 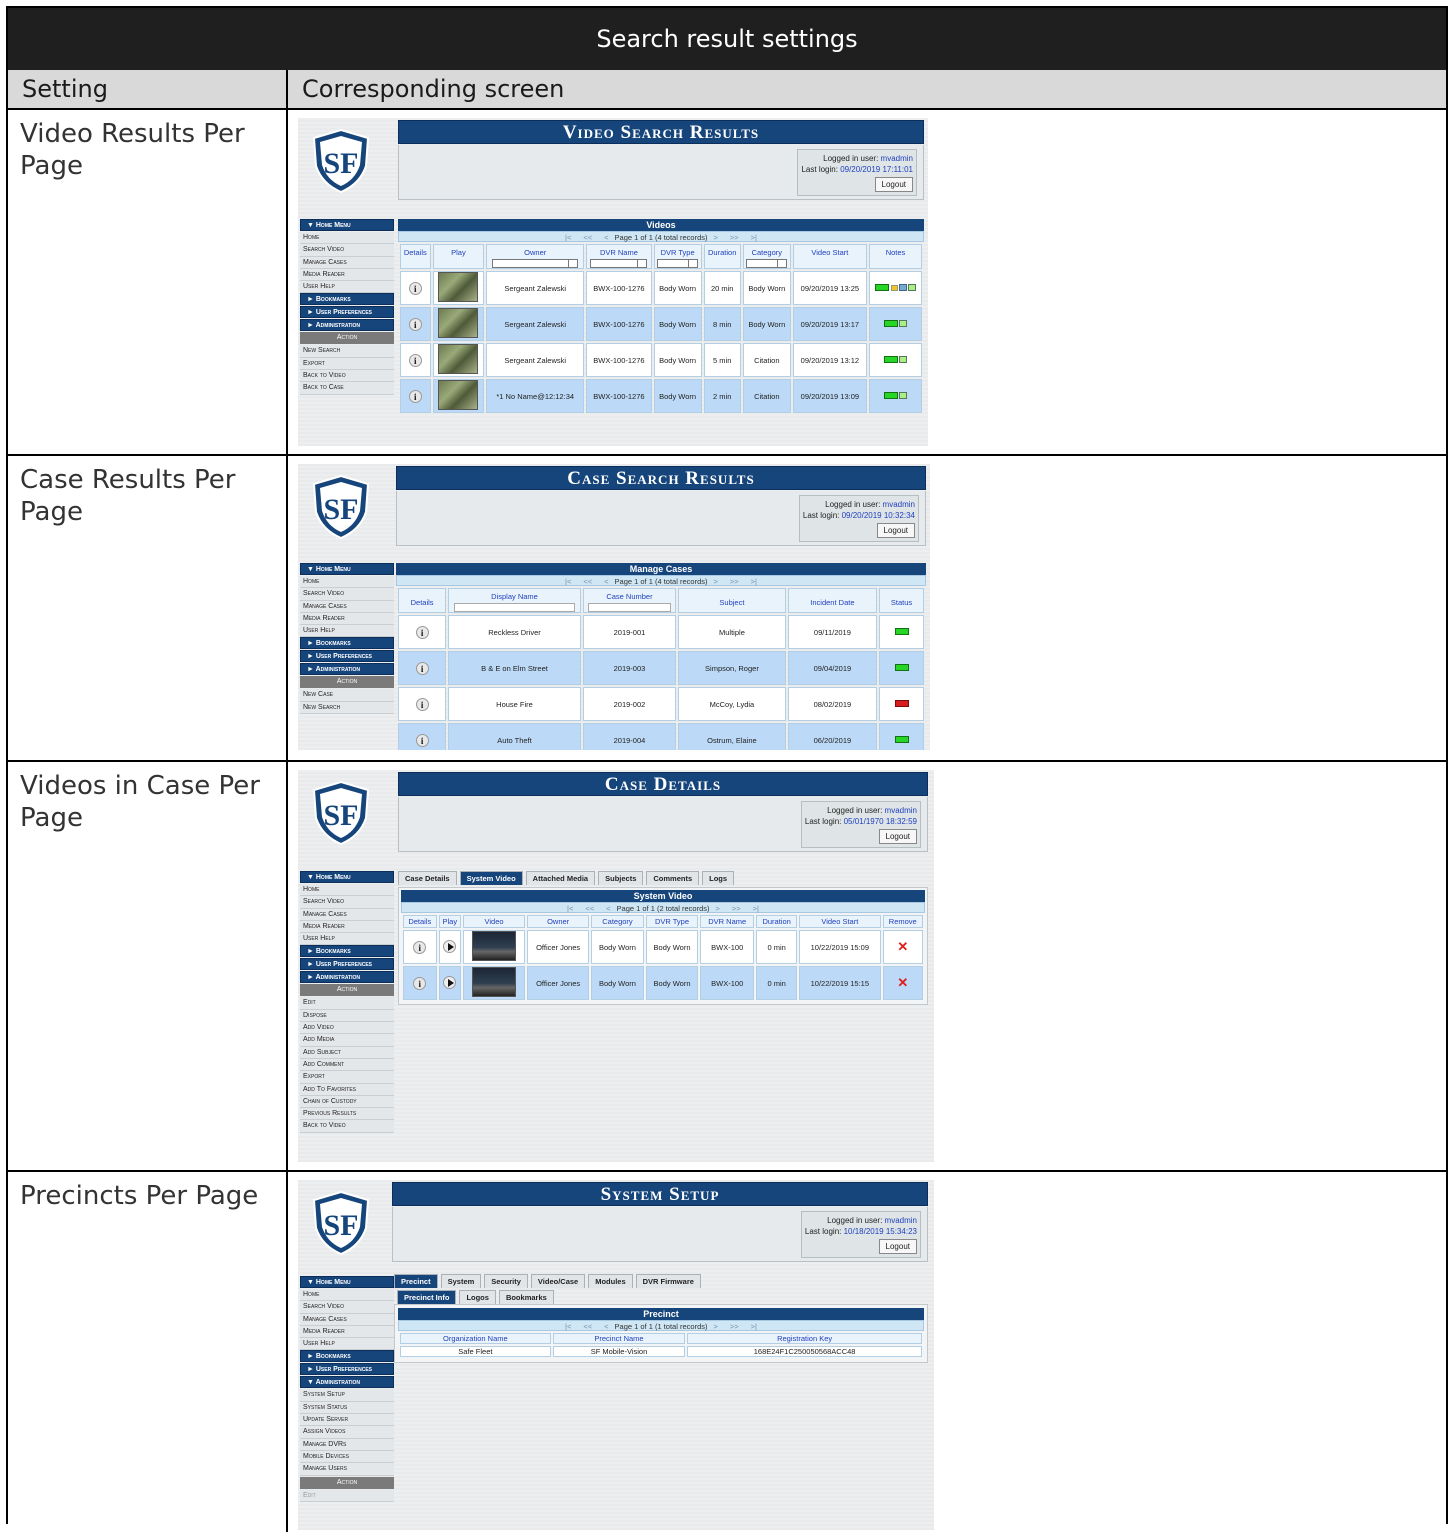 What do you see at coordinates (491, 878) in the screenshot?
I see `tab-system-video: System Video` at bounding box center [491, 878].